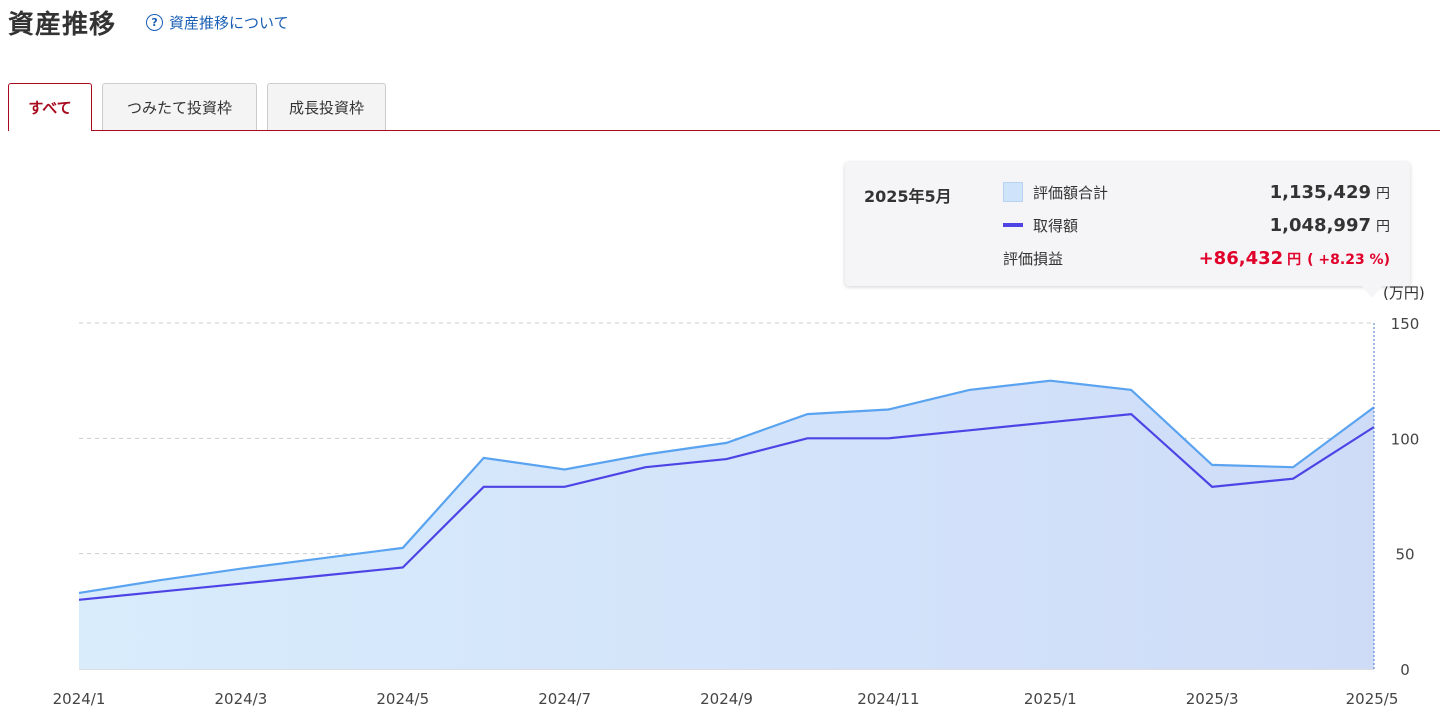 This screenshot has height=714, width=1440. I want to click on x-tick-label: 2024/9, so click(726, 699).